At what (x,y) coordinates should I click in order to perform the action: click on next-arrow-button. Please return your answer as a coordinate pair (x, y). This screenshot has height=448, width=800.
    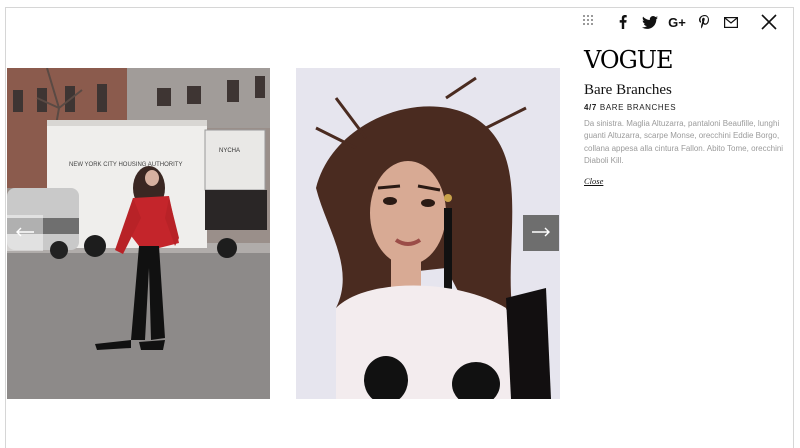
    Looking at the image, I should click on (541, 233).